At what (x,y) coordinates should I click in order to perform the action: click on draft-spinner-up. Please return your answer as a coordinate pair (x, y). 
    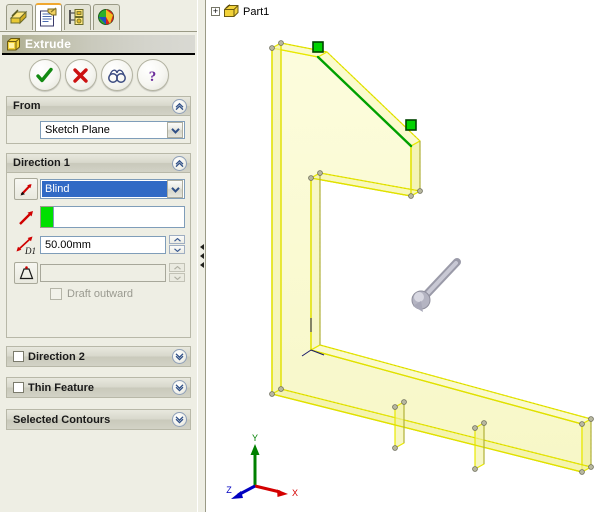
    Looking at the image, I should click on (177, 267).